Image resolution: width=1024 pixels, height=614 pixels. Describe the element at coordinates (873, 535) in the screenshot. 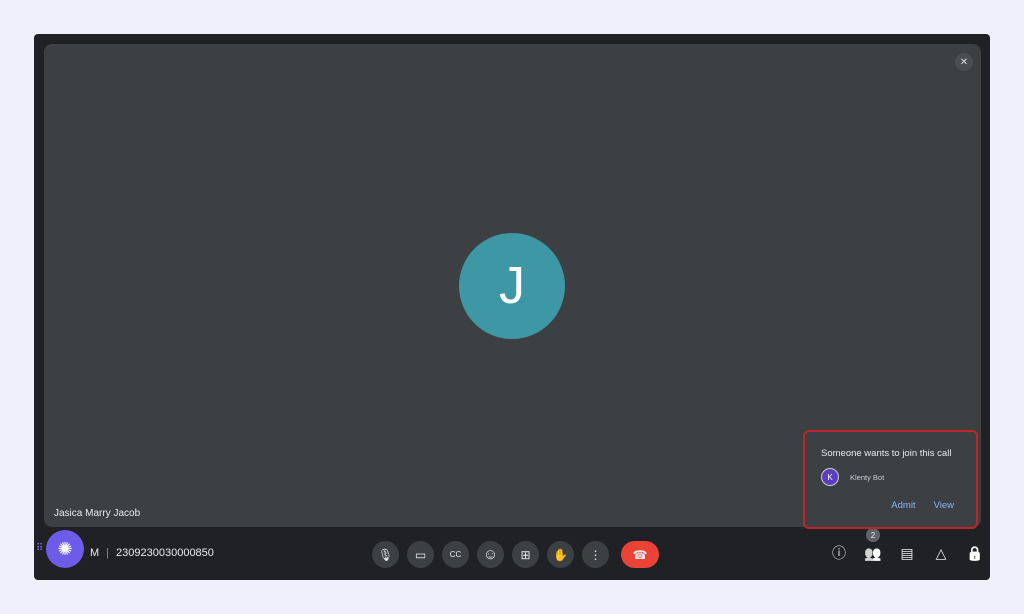

I see `people-count-badge: 2` at that location.